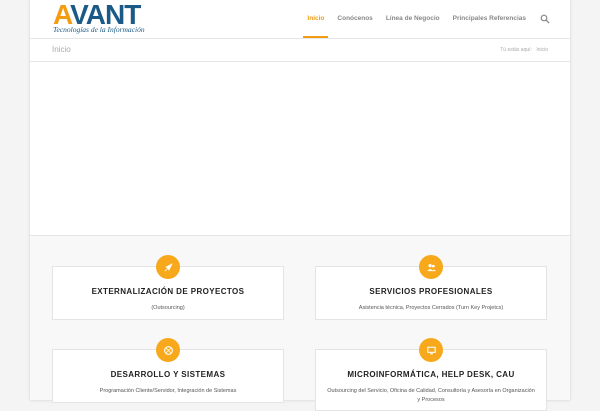 This screenshot has width=600, height=411. What do you see at coordinates (431, 291) in the screenshot?
I see `service-title: SERVICIOS PROFESIONALES` at bounding box center [431, 291].